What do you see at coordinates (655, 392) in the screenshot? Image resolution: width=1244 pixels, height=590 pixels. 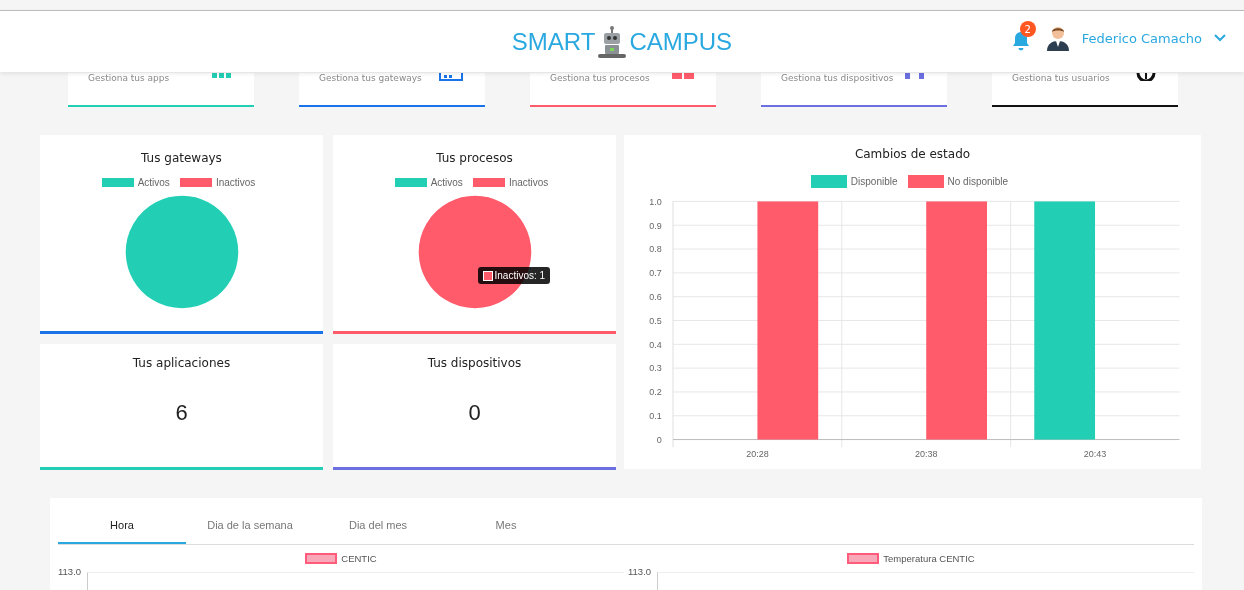 I see `axis-tick-label: 0.2` at bounding box center [655, 392].